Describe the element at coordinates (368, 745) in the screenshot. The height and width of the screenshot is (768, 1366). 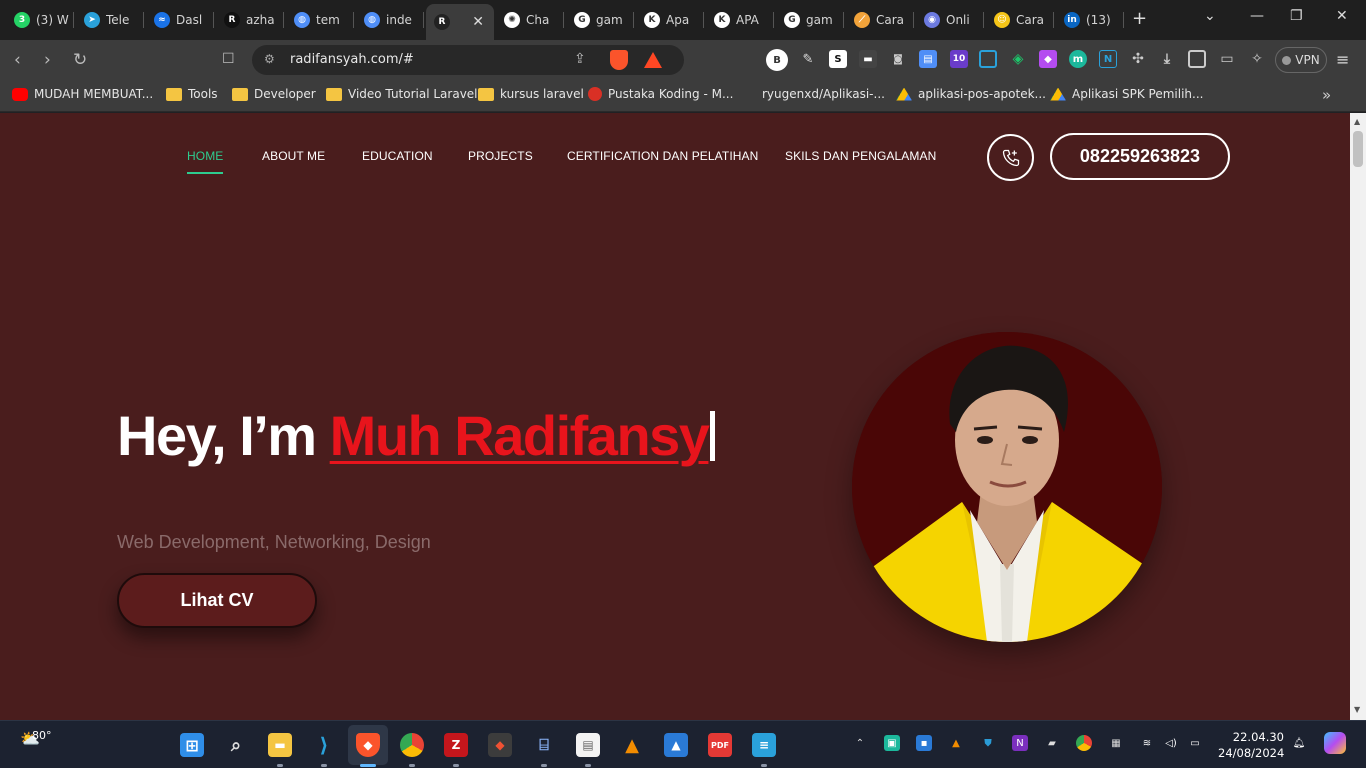
I see `brave-browser-icon: ◆` at that location.